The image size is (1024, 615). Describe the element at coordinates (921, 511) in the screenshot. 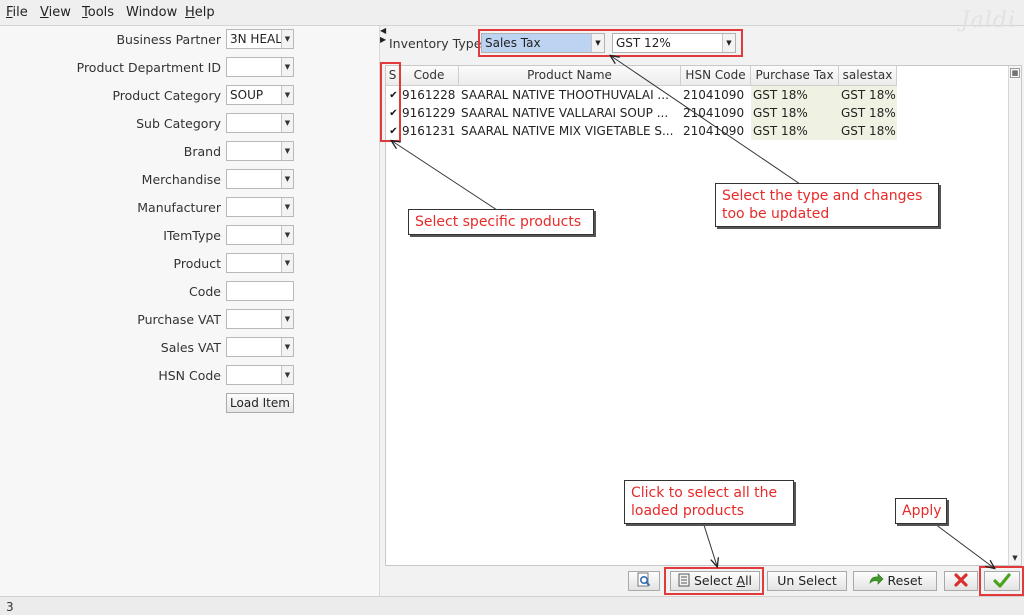

I see `callout-apply: Apply` at that location.